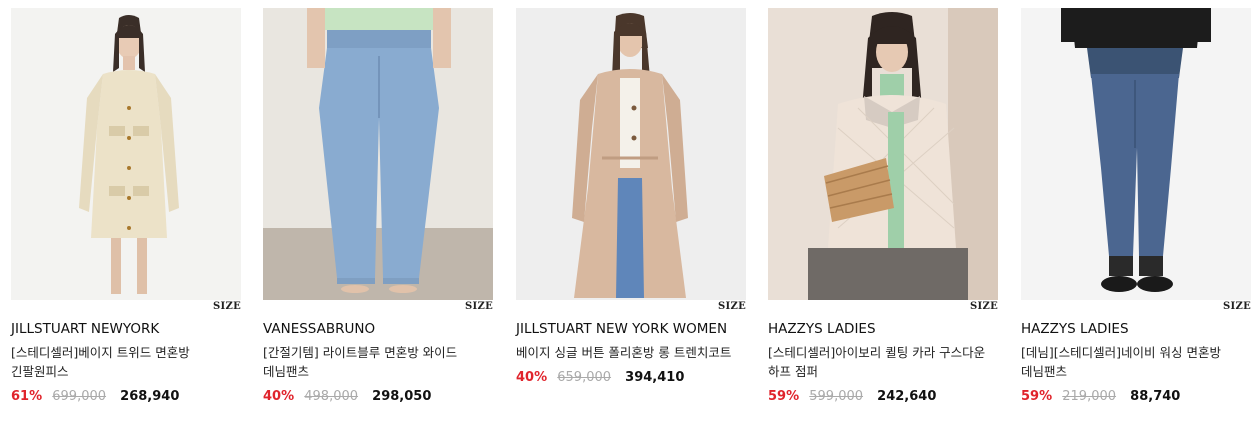  What do you see at coordinates (1089, 396) in the screenshot?
I see `original-price: 219,000` at bounding box center [1089, 396].